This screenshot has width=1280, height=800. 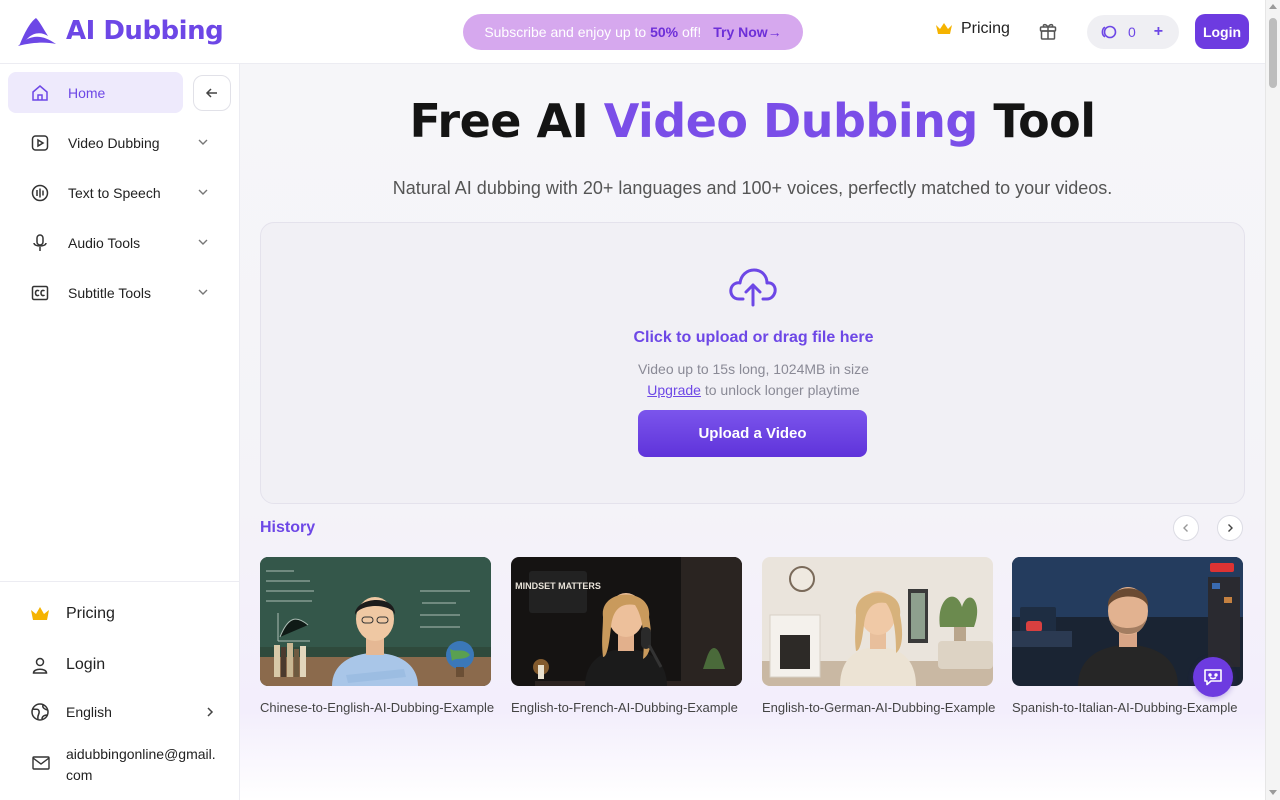 What do you see at coordinates (674, 390) in the screenshot?
I see `upgrade-link: Upgrade` at bounding box center [674, 390].